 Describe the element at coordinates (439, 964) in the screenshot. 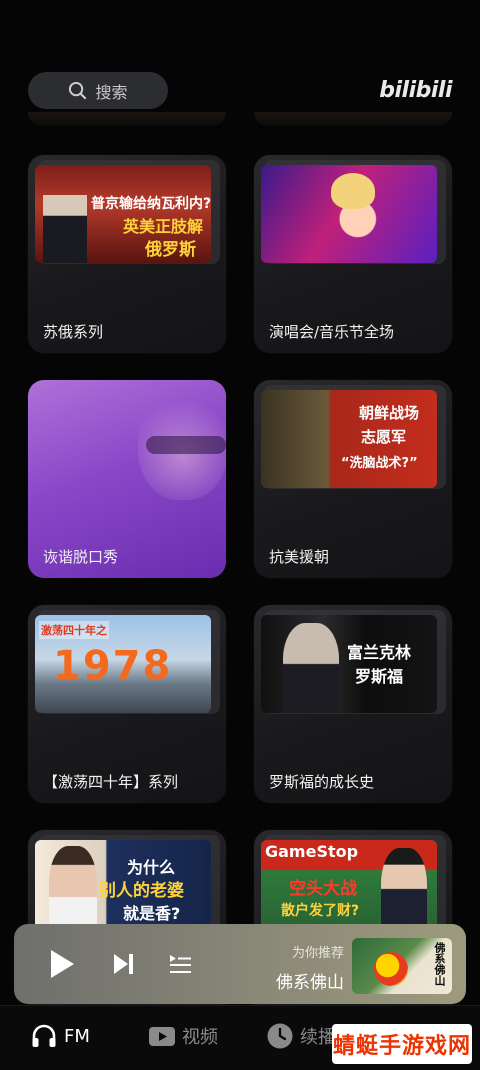

I see `recommend-thumbnail-caption: 佛系佛山` at that location.